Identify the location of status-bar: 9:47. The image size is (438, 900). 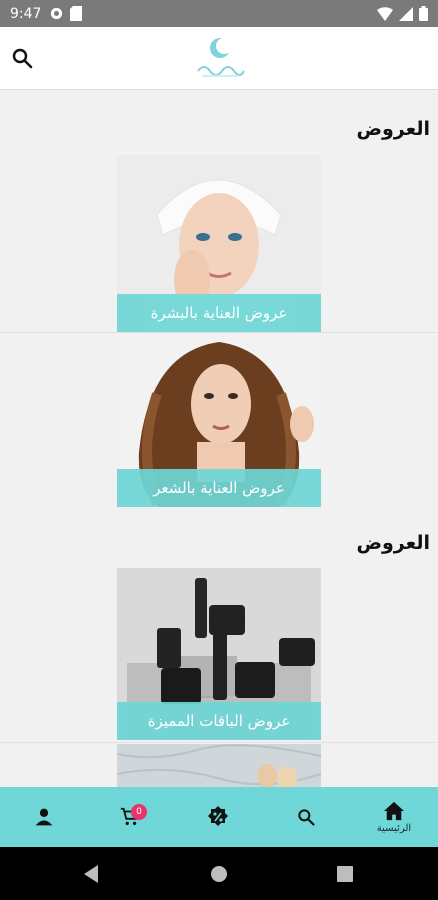
(219, 13).